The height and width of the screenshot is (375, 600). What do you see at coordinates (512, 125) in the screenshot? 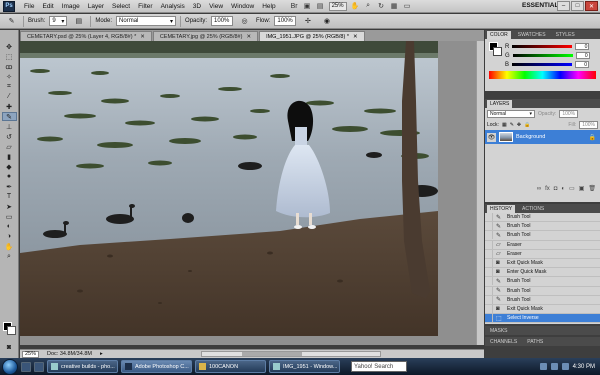
I see `lock-image-icon: ✎` at bounding box center [512, 125].